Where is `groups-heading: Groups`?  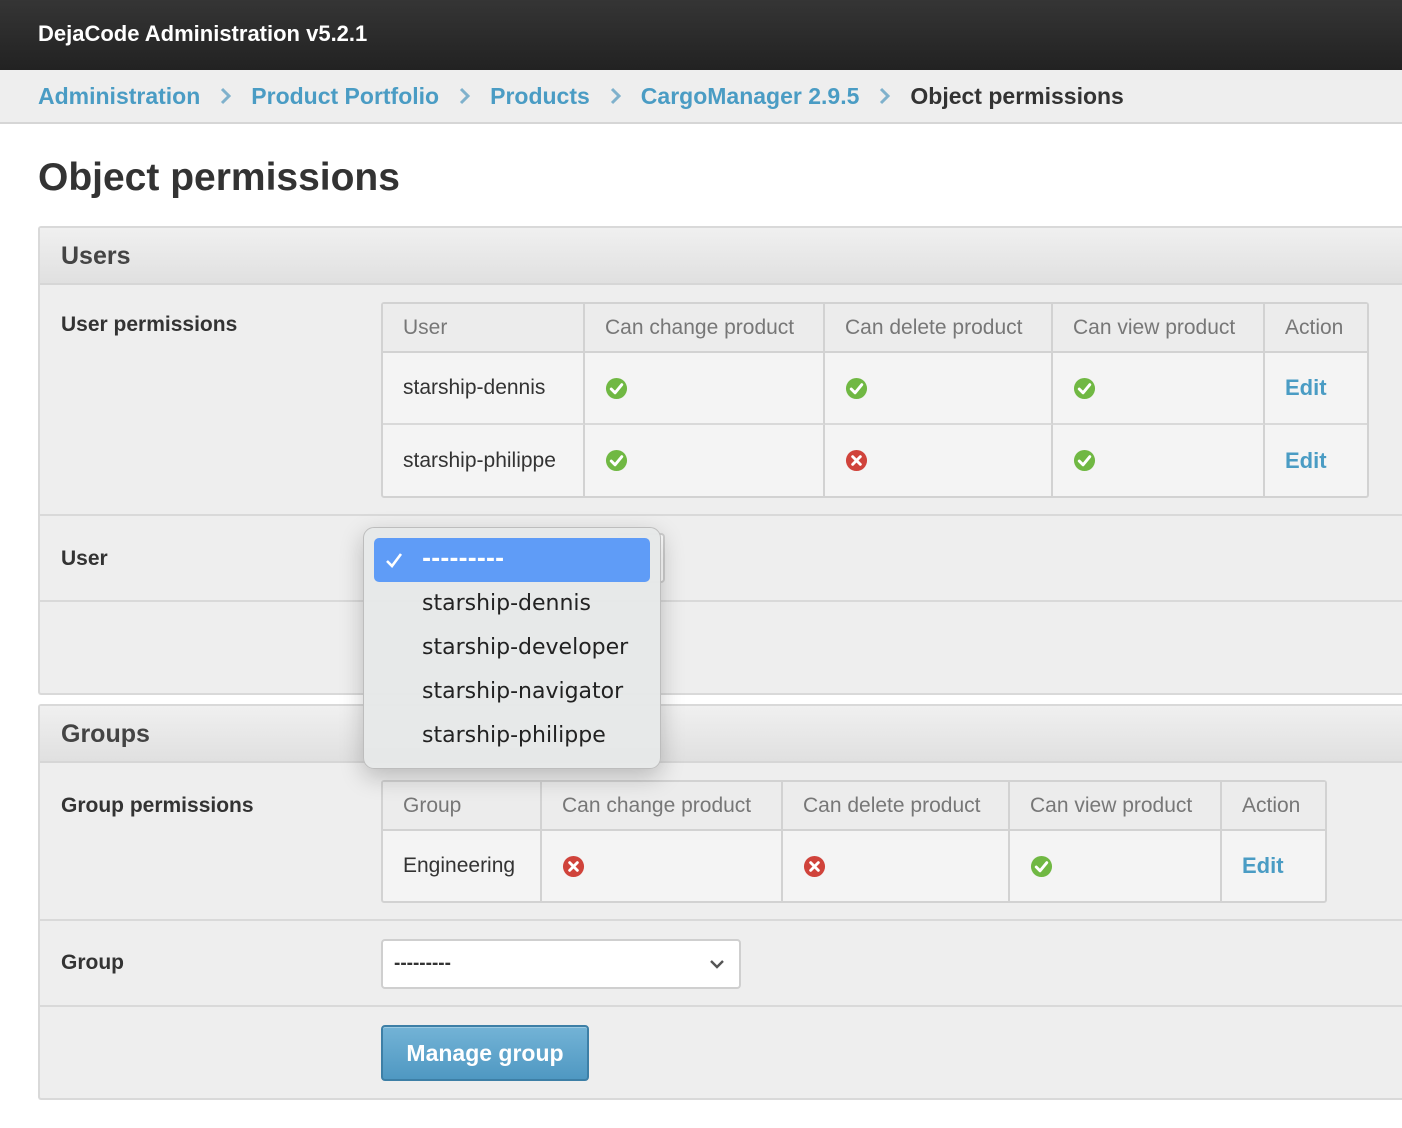
groups-heading: Groups is located at coordinates (721, 734).